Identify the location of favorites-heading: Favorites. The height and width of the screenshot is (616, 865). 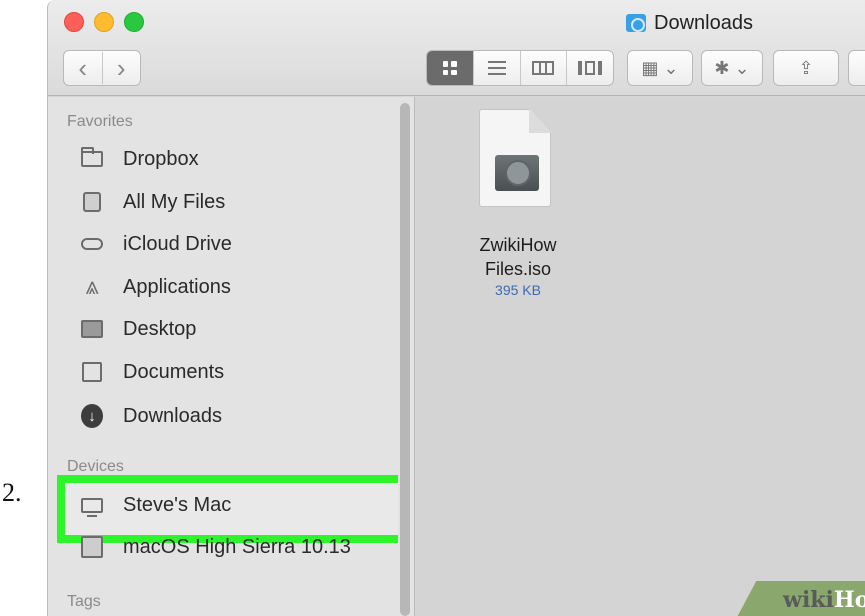
(100, 121).